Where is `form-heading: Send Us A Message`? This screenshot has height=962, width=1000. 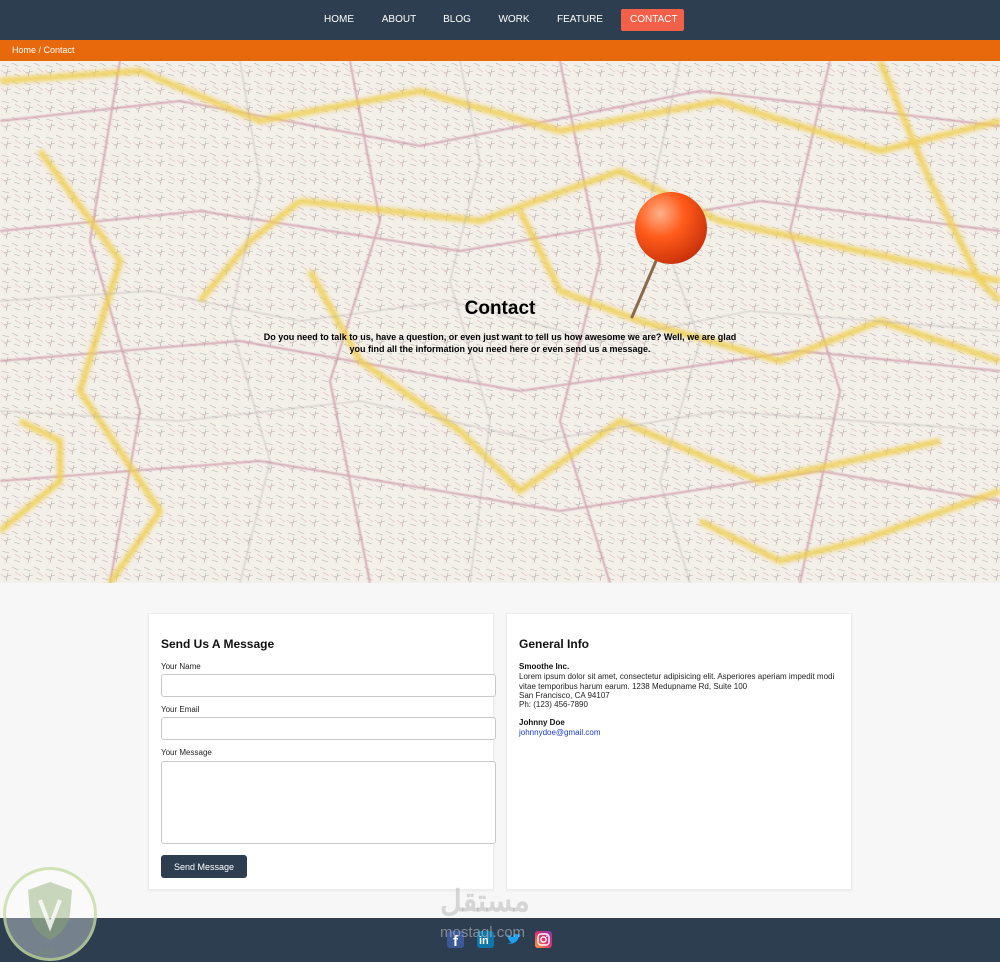
form-heading: Send Us A Message is located at coordinates (218, 644).